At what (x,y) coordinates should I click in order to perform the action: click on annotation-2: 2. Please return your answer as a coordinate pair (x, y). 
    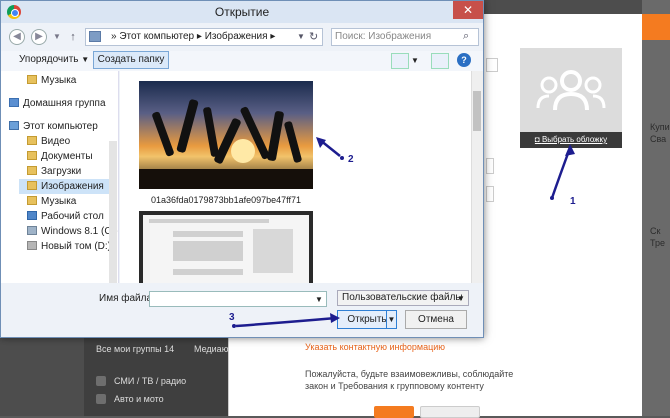
    Looking at the image, I should click on (351, 159).